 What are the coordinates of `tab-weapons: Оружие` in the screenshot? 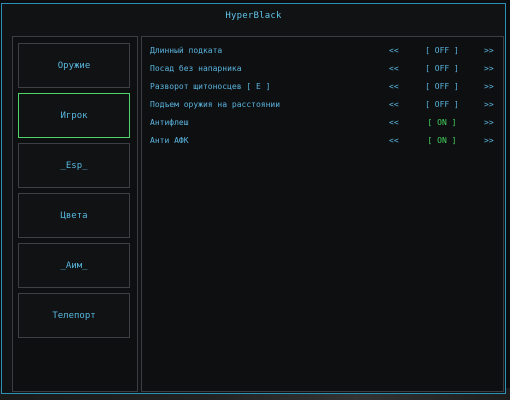 It's located at (74, 65).